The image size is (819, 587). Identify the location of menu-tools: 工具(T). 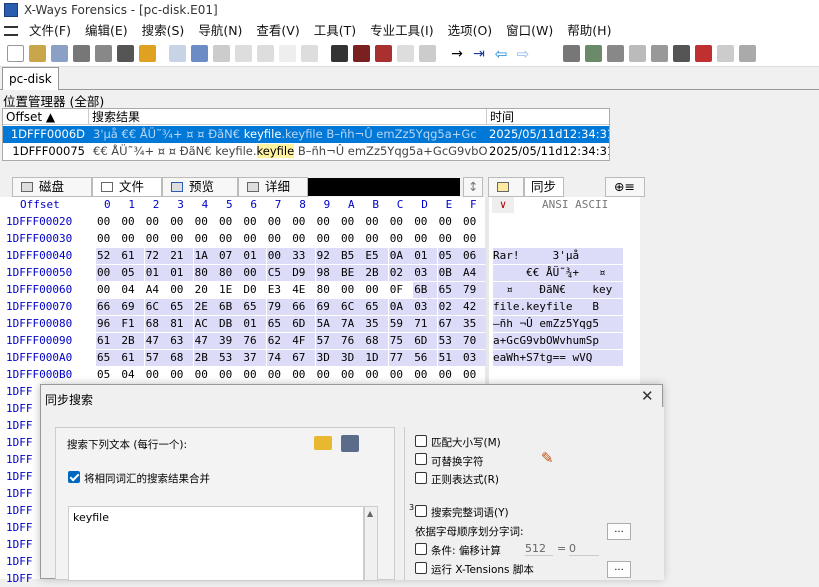
(335, 30).